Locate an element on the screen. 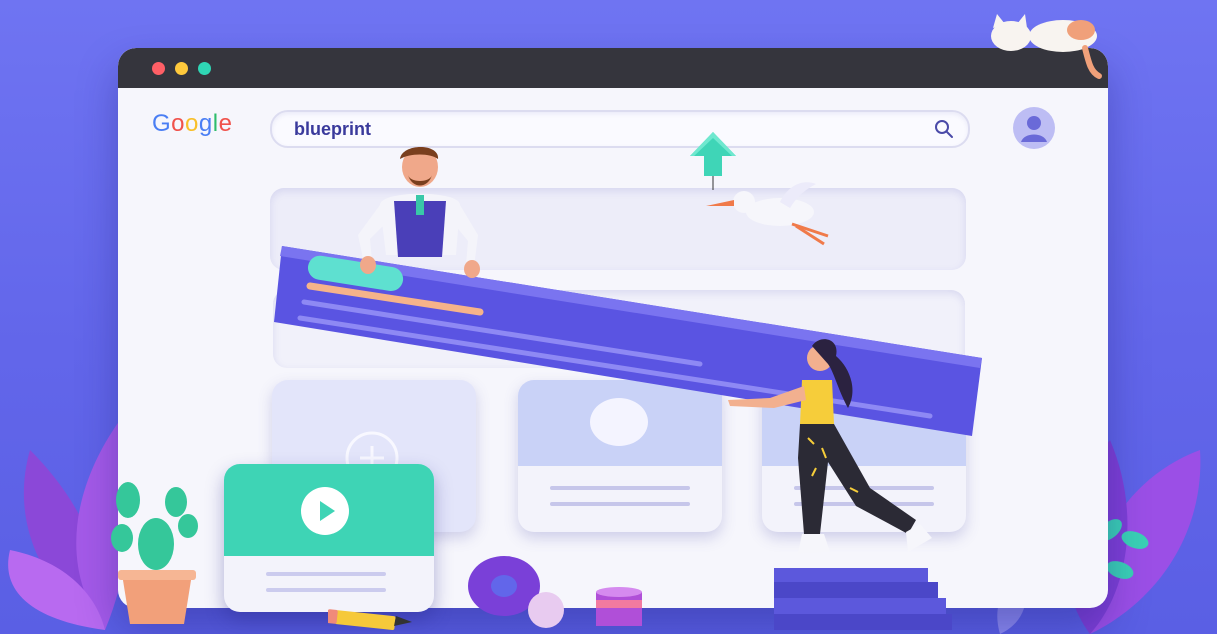  video-card is located at coordinates (329, 538).